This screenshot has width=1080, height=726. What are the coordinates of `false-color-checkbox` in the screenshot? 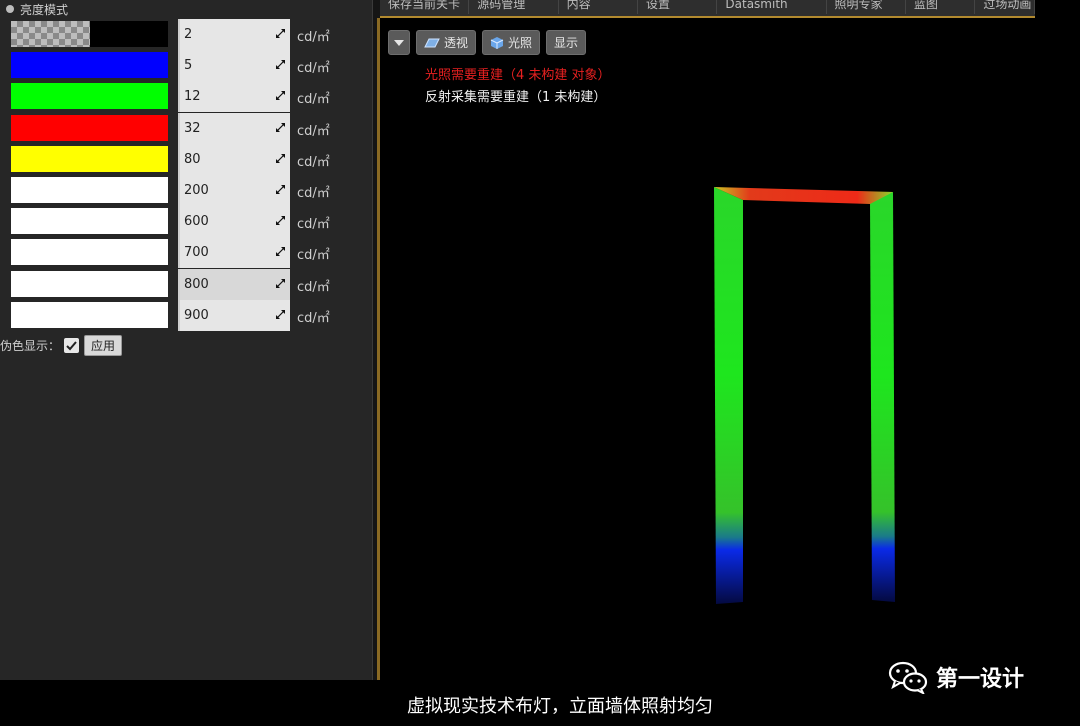 It's located at (72, 345).